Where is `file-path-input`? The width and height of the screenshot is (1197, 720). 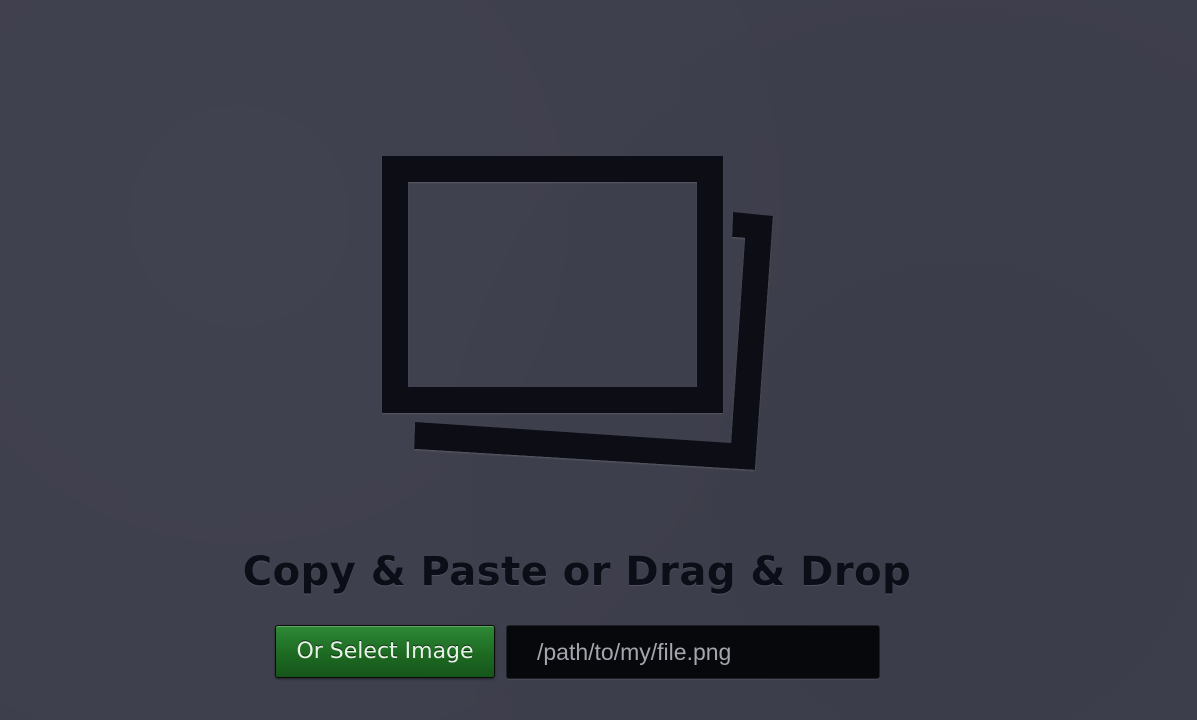 file-path-input is located at coordinates (693, 652).